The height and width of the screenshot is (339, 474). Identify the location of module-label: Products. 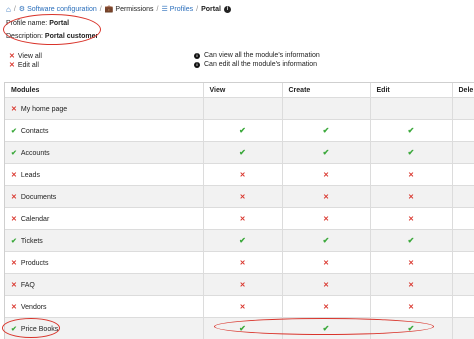
(35, 263).